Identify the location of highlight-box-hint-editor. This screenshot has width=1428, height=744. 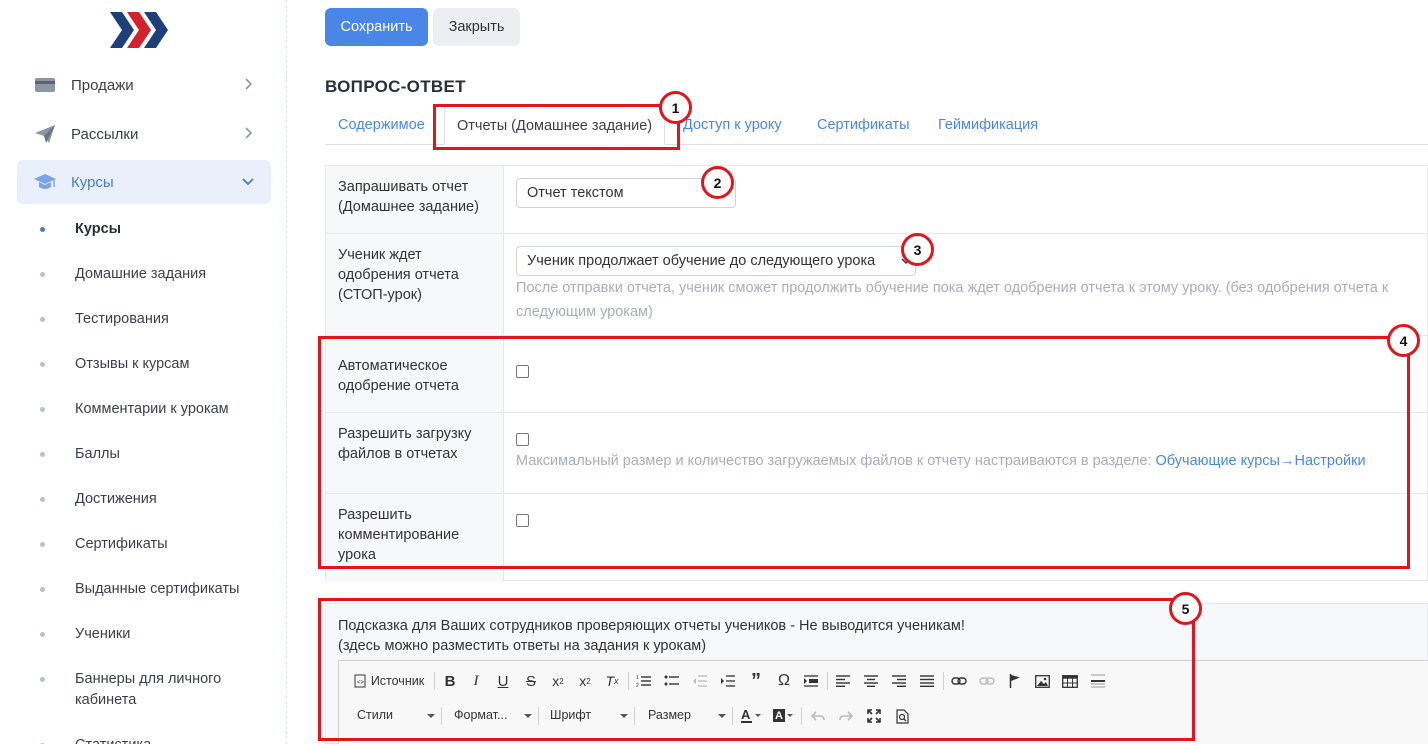
(756, 669).